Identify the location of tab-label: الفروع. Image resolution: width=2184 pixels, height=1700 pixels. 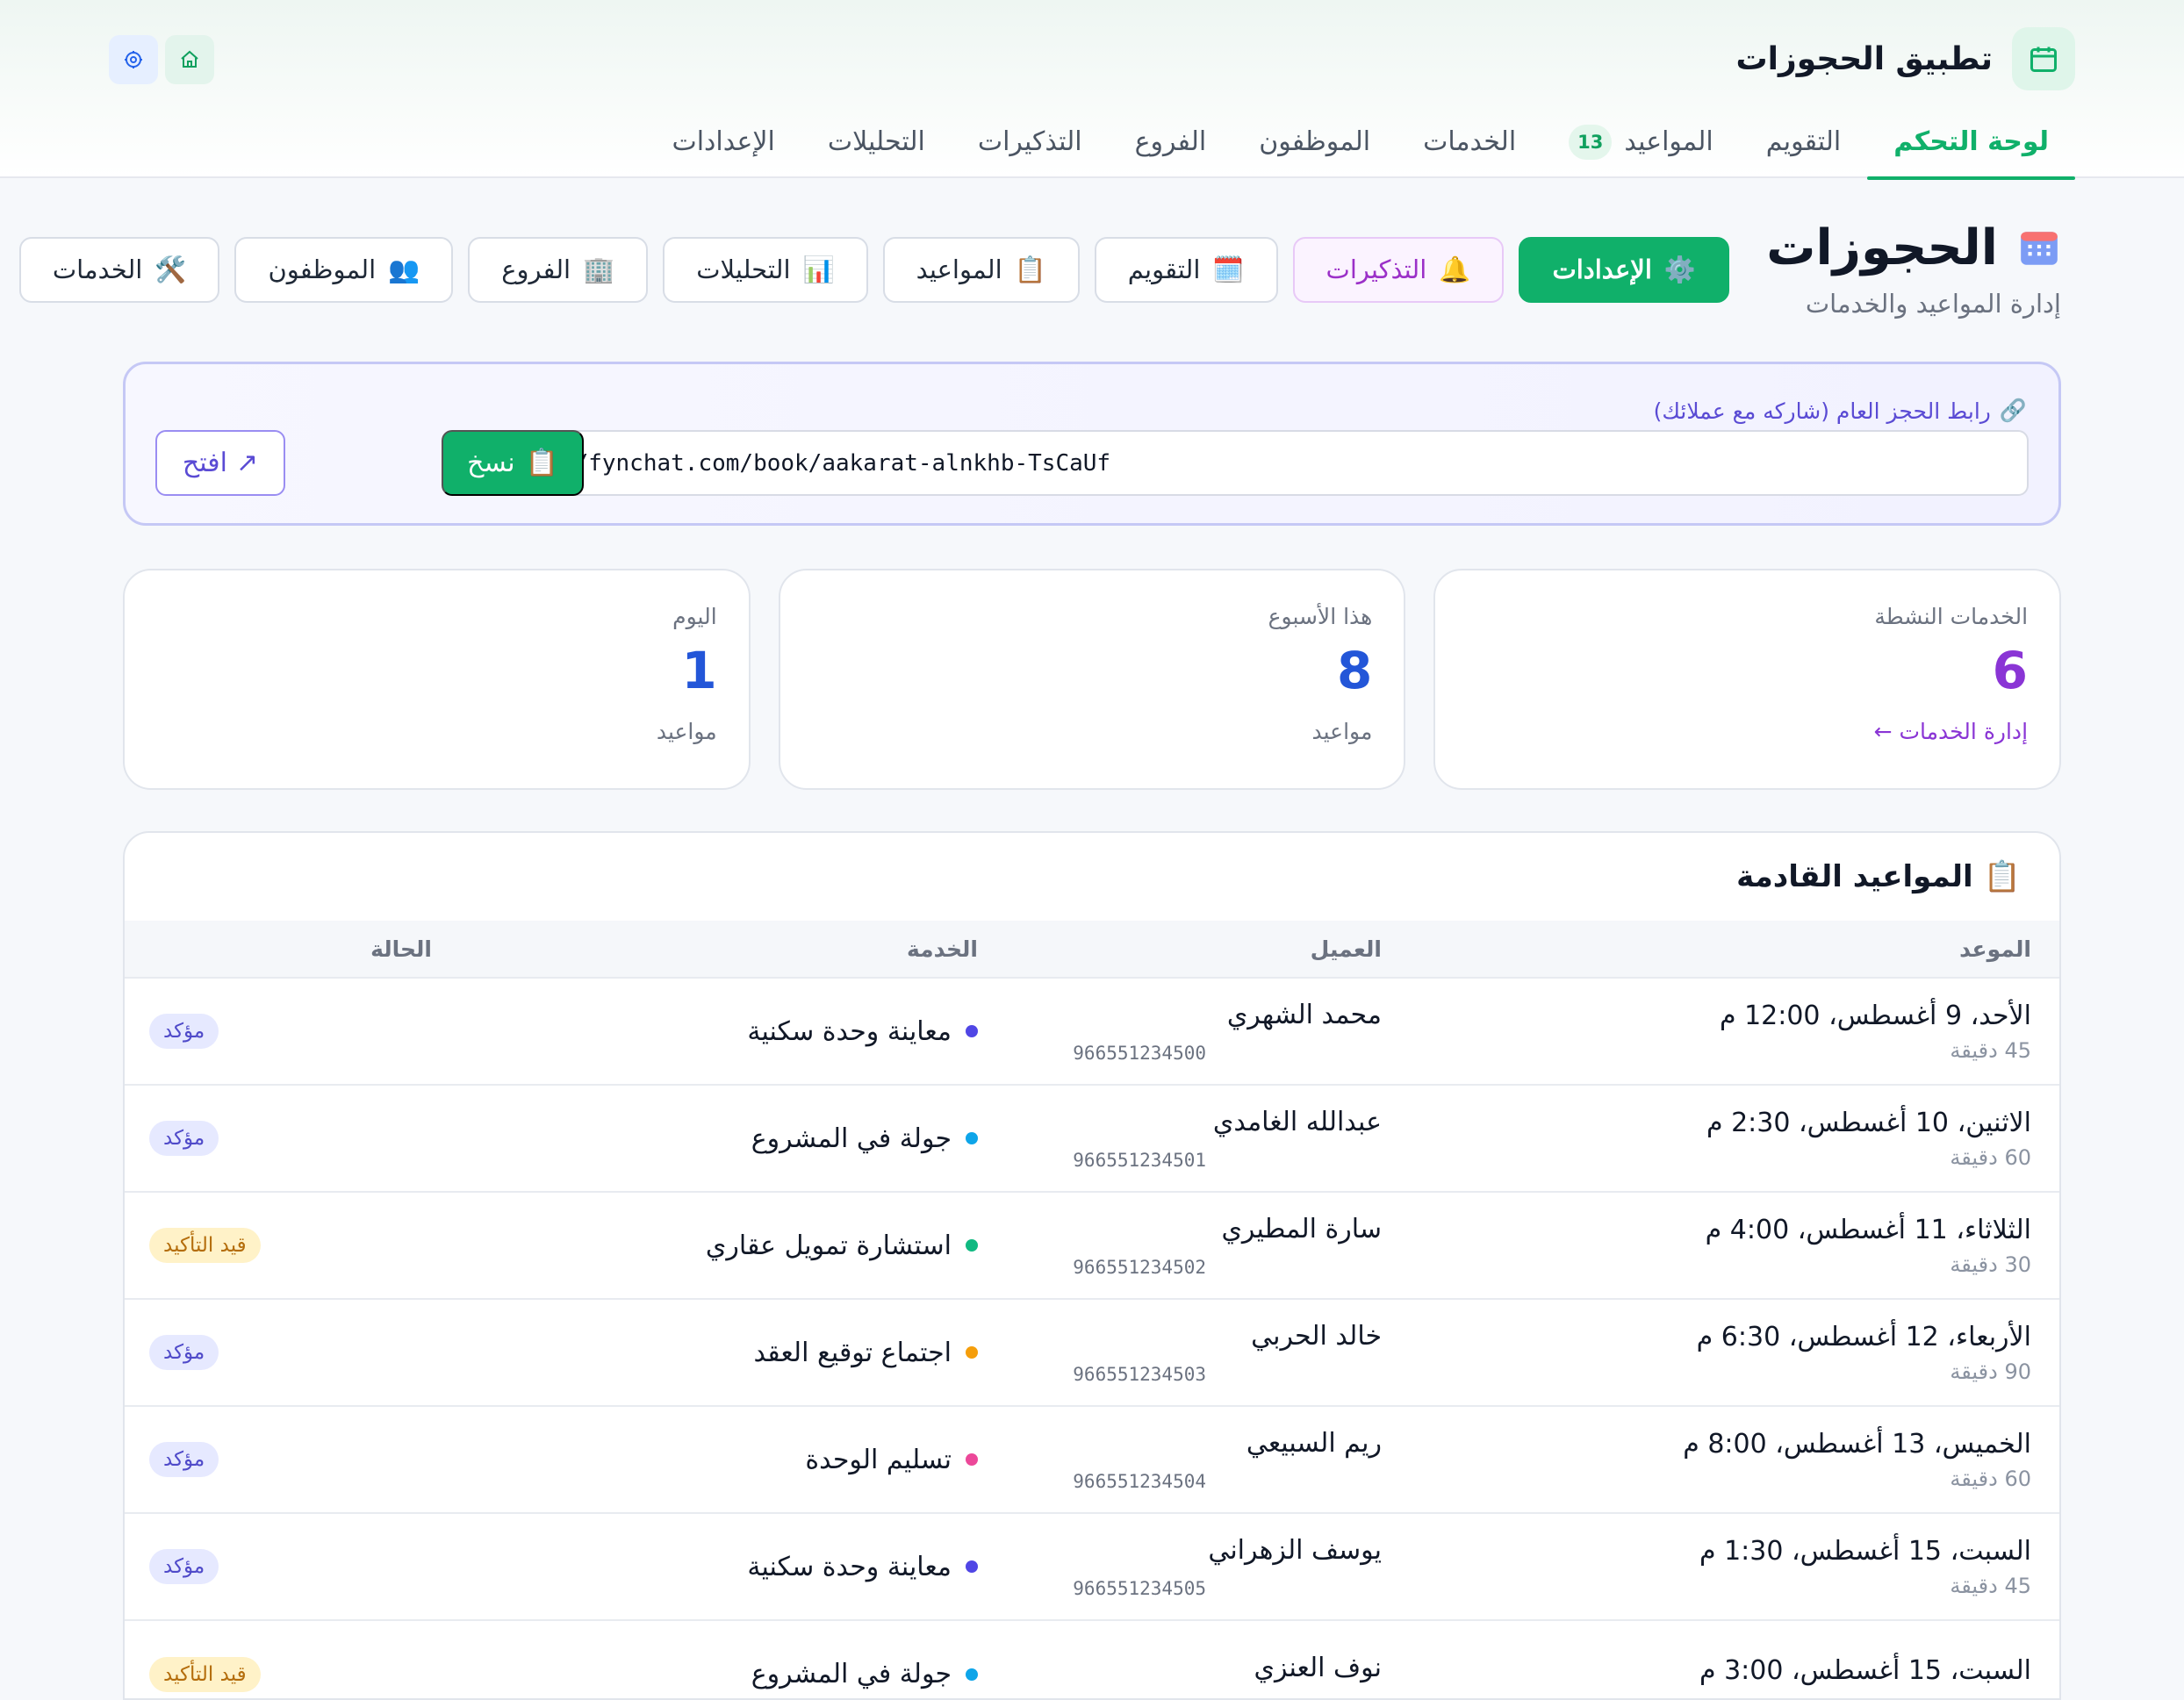
(1170, 141).